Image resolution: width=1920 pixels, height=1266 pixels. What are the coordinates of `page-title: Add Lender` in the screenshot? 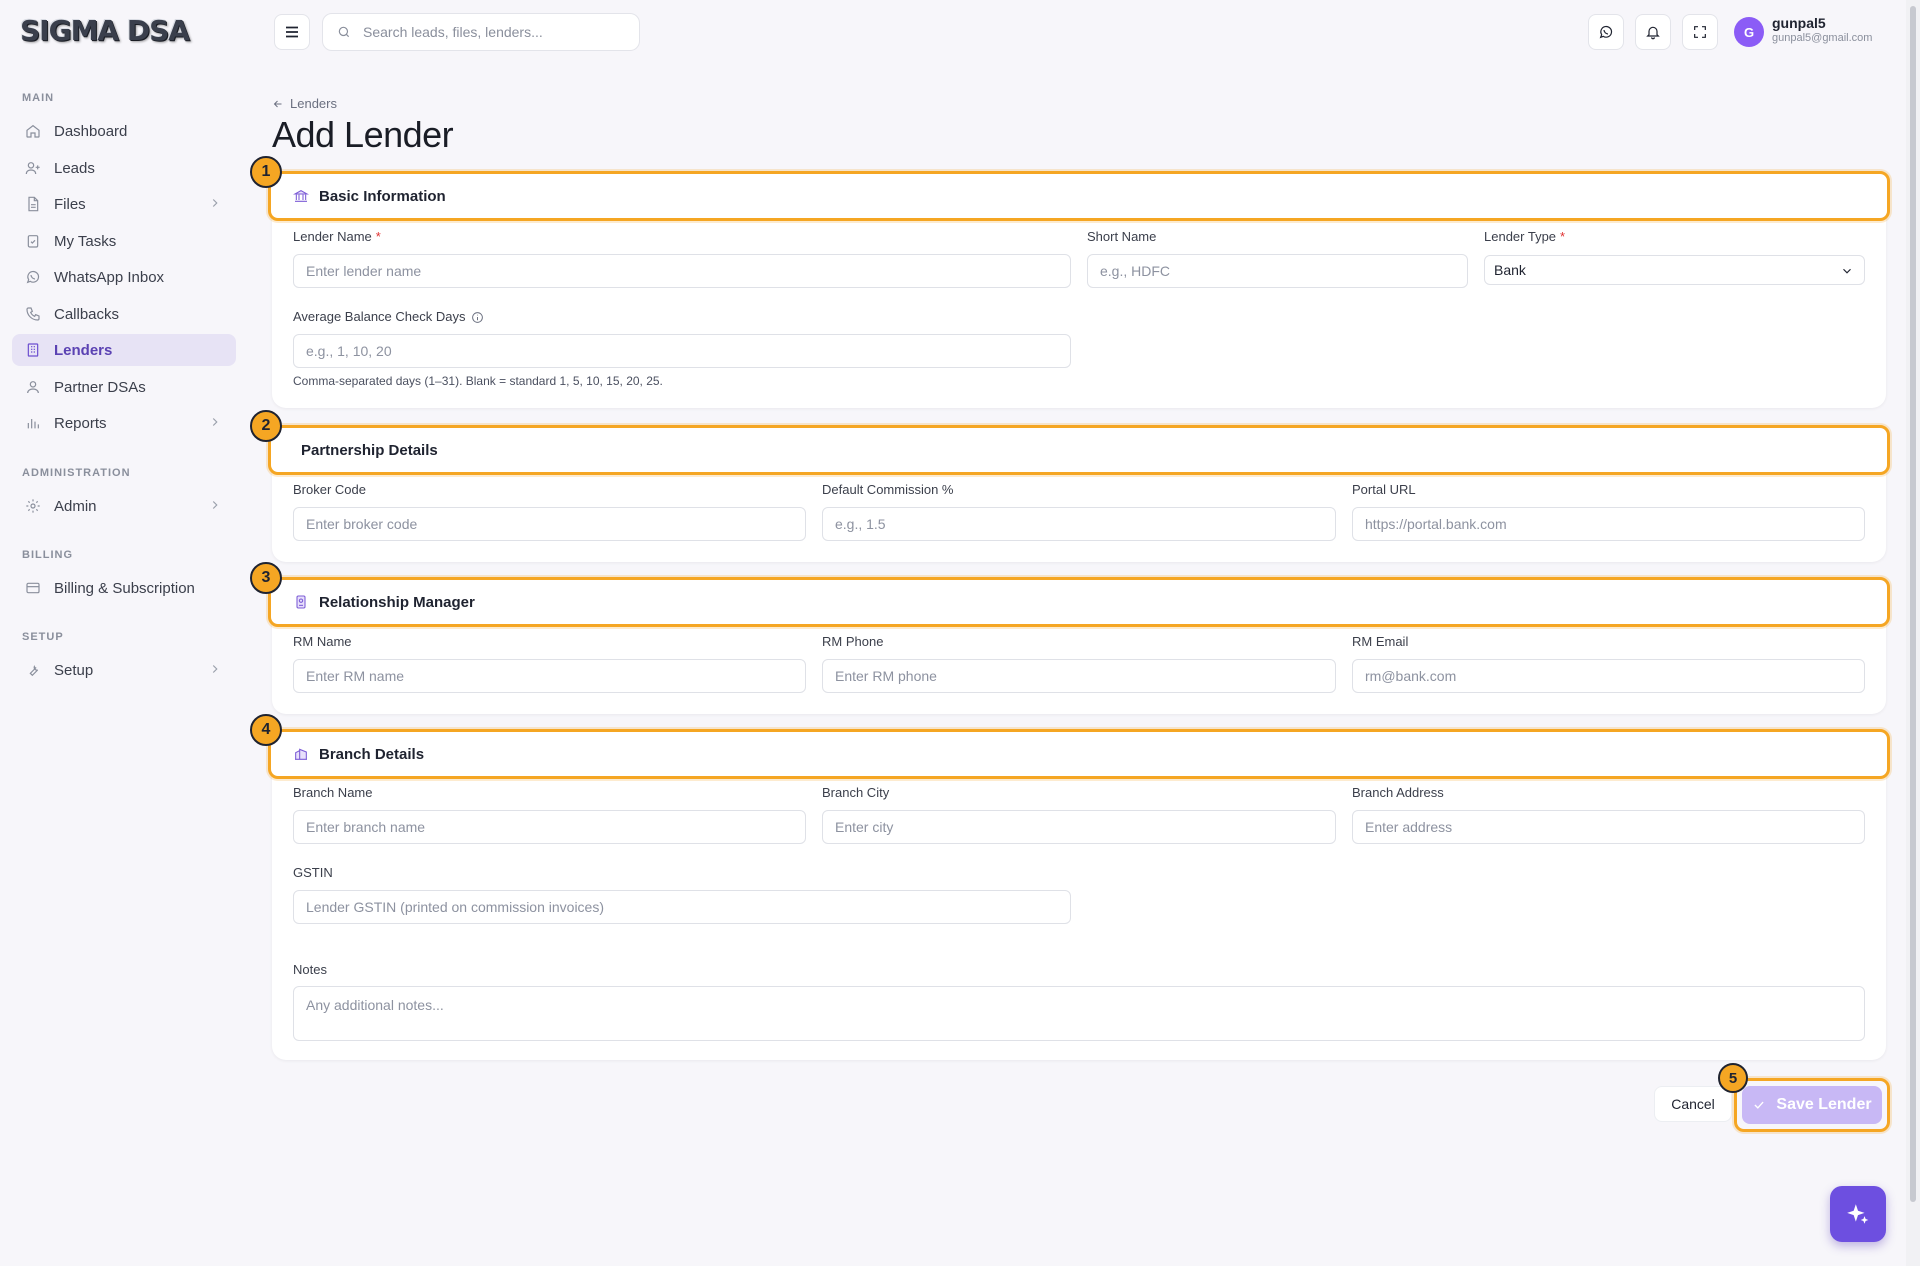 It's located at (363, 134).